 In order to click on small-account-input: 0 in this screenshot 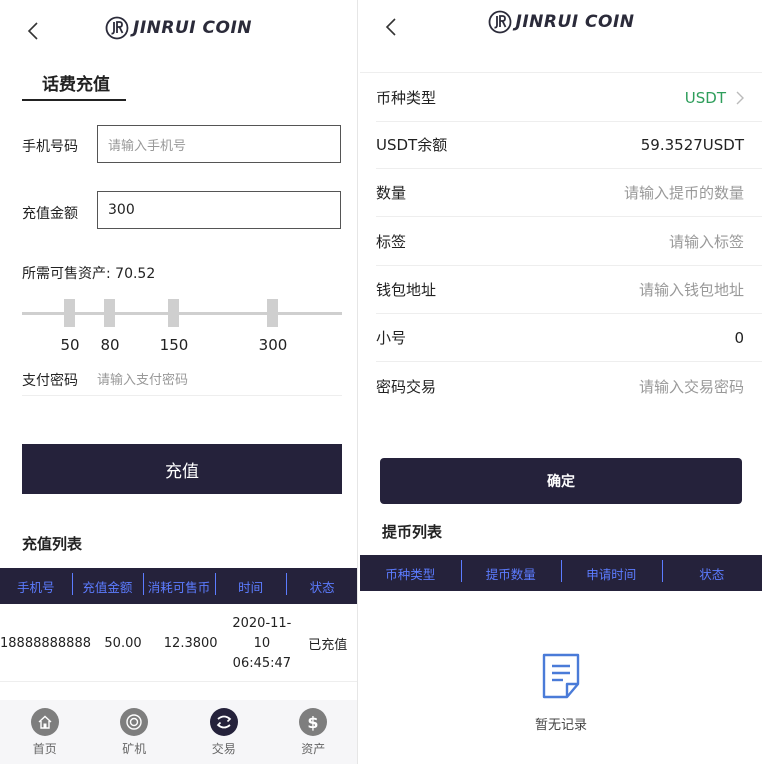, I will do `click(739, 338)`.